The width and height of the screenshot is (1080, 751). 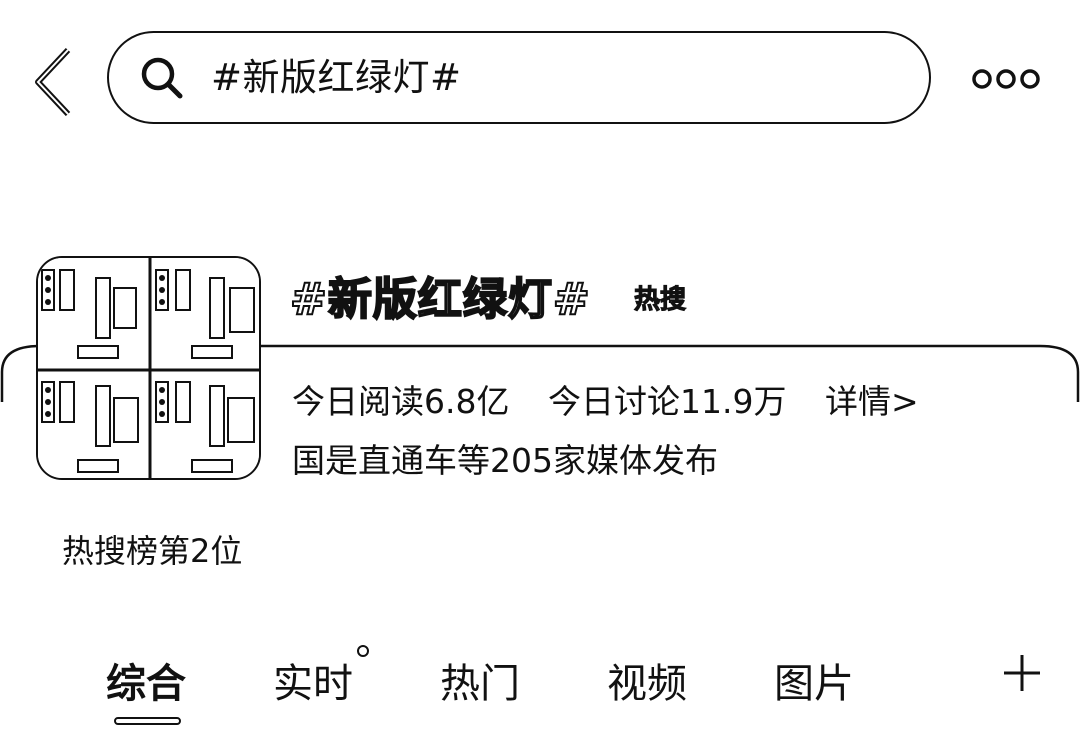 What do you see at coordinates (505, 460) in the screenshot?
I see `publishers-text: 国是直通车等205家媒体发布` at bounding box center [505, 460].